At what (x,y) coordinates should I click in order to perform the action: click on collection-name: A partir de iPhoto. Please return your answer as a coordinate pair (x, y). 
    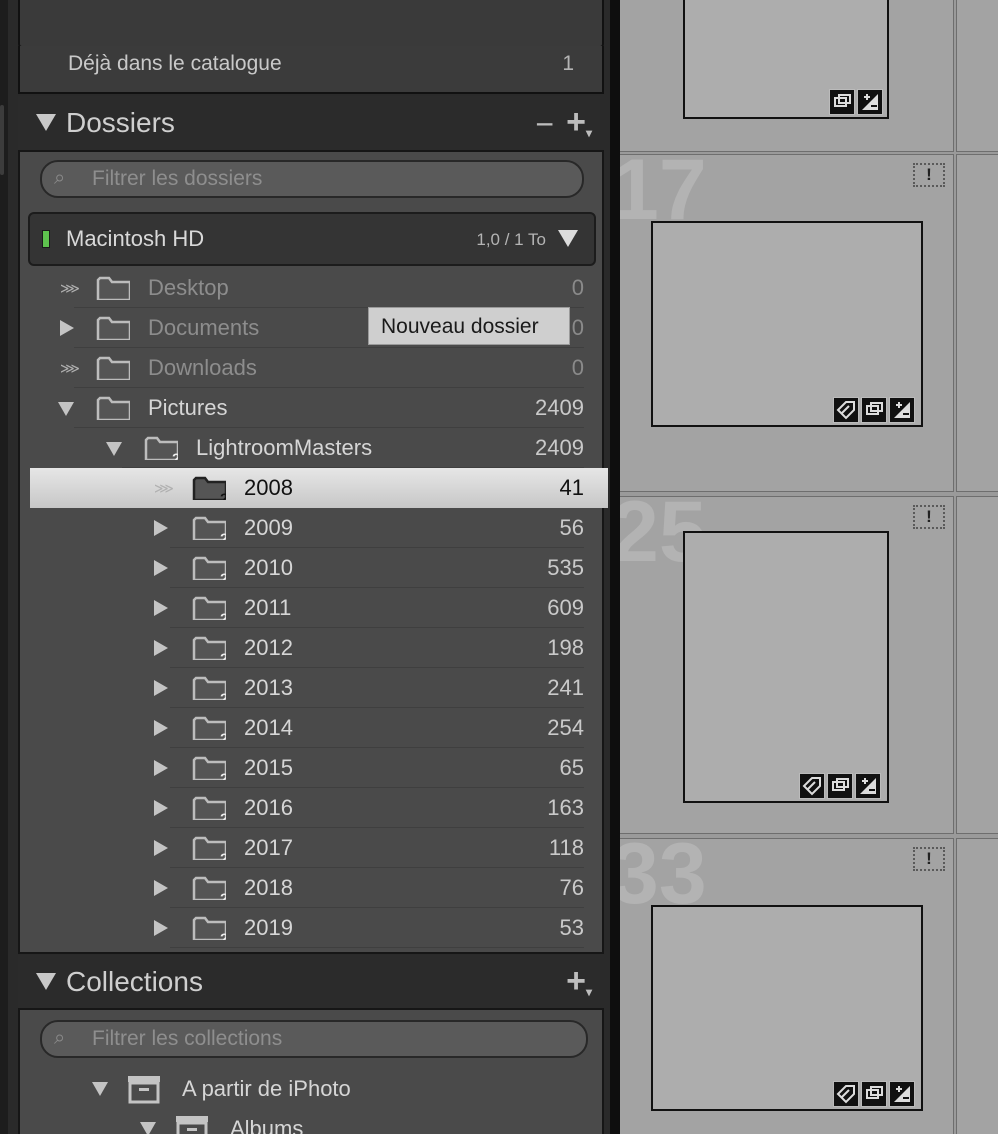
    Looking at the image, I should click on (266, 1088).